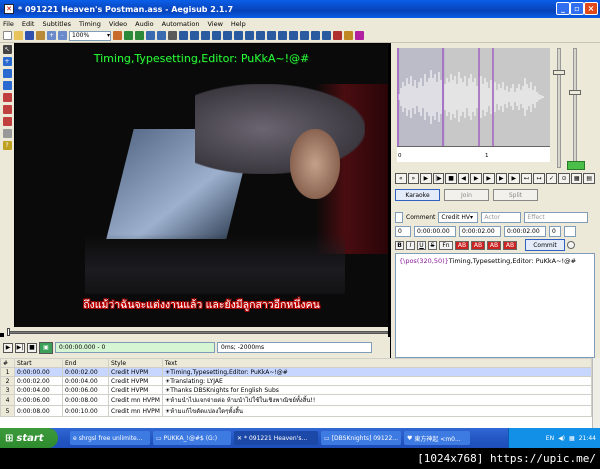  What do you see at coordinates (337, 35) in the screenshot?
I see `options-icon` at bounding box center [337, 35].